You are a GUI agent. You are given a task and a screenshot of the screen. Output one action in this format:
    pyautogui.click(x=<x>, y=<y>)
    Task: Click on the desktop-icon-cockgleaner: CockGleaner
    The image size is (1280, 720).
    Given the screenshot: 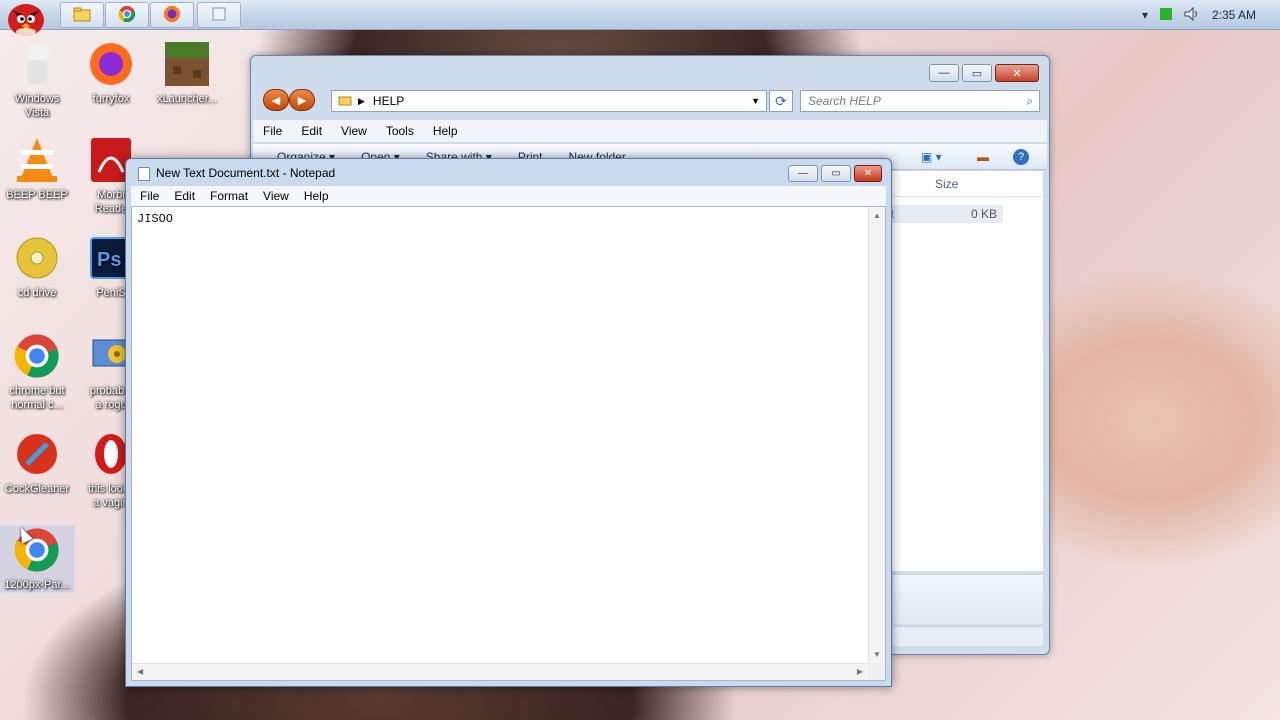 What is the action you would take?
    pyautogui.click(x=37, y=463)
    